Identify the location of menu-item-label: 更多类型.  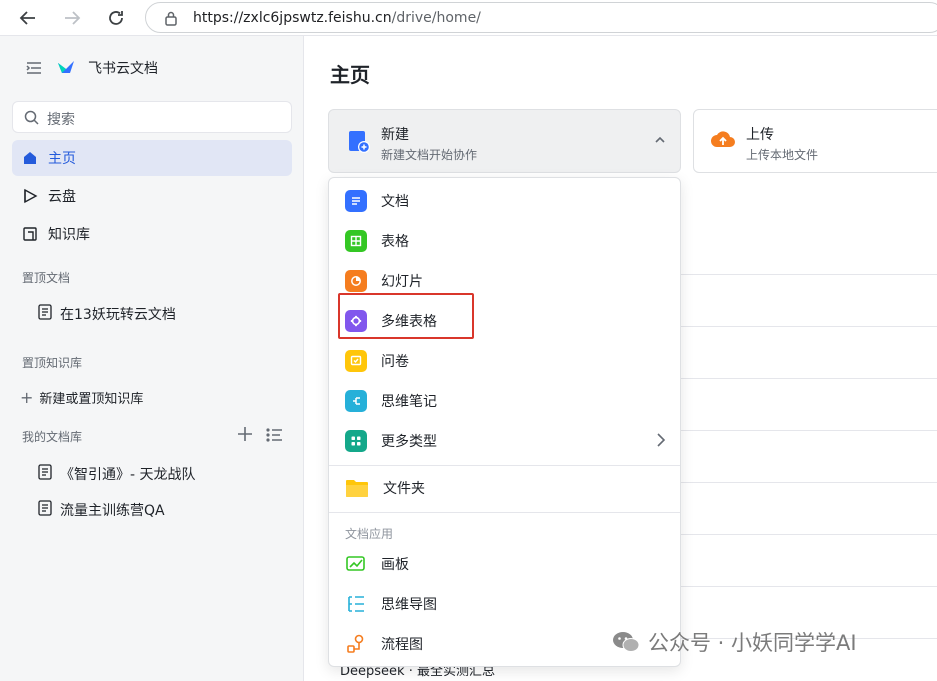
(409, 442).